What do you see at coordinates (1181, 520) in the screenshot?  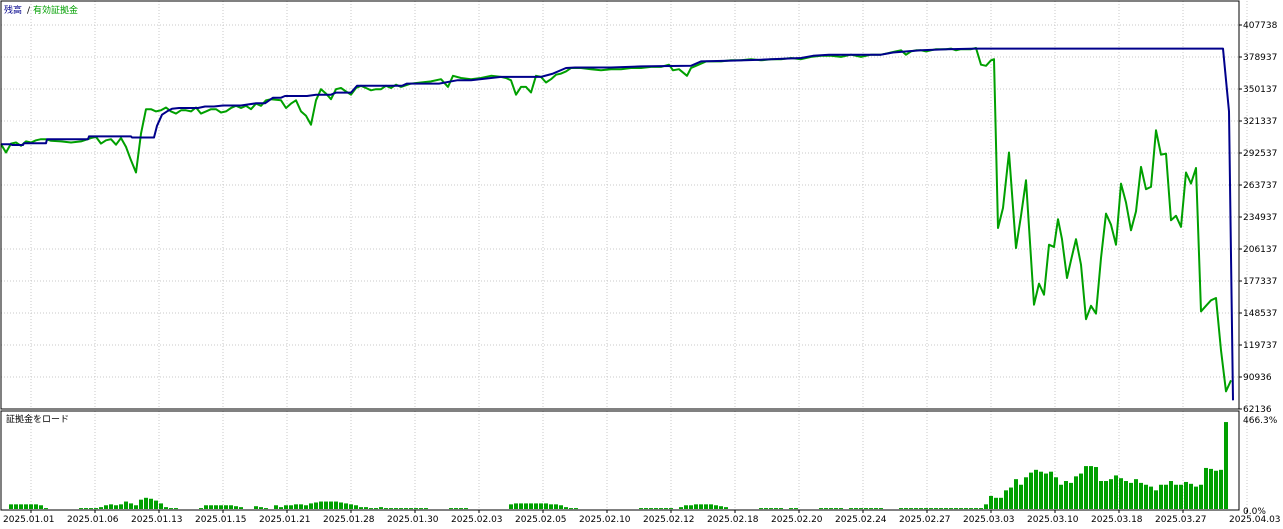 I see `x-tick-label: 2025.03.27` at bounding box center [1181, 520].